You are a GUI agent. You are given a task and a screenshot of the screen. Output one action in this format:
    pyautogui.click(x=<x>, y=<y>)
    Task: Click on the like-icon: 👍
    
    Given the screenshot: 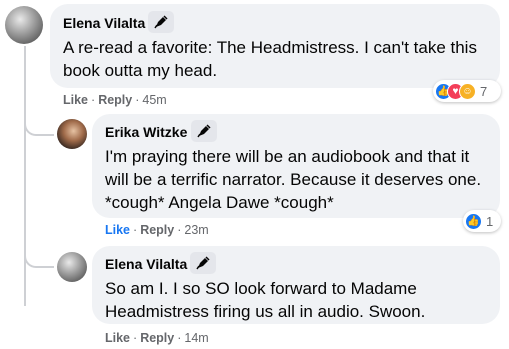 What is the action you would take?
    pyautogui.click(x=473, y=221)
    